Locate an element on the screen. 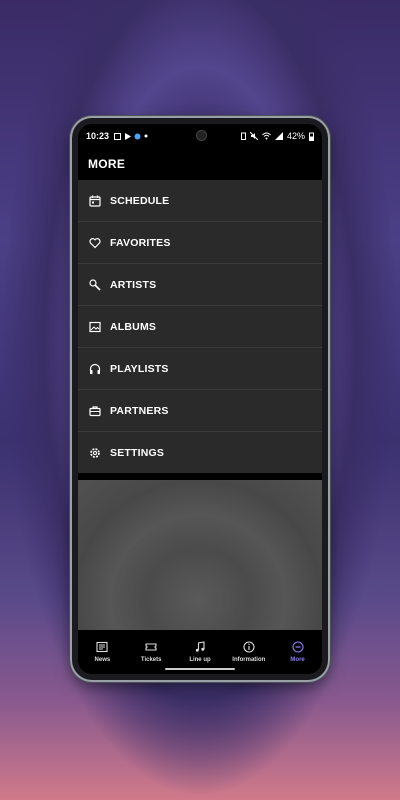  menu-item-schedule: SCHEDULE is located at coordinates (200, 201).